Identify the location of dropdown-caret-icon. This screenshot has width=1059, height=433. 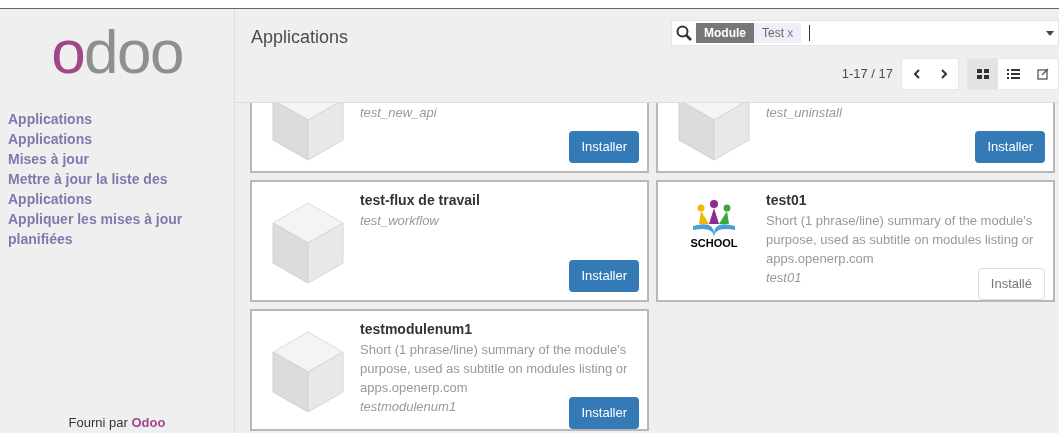
(1050, 33).